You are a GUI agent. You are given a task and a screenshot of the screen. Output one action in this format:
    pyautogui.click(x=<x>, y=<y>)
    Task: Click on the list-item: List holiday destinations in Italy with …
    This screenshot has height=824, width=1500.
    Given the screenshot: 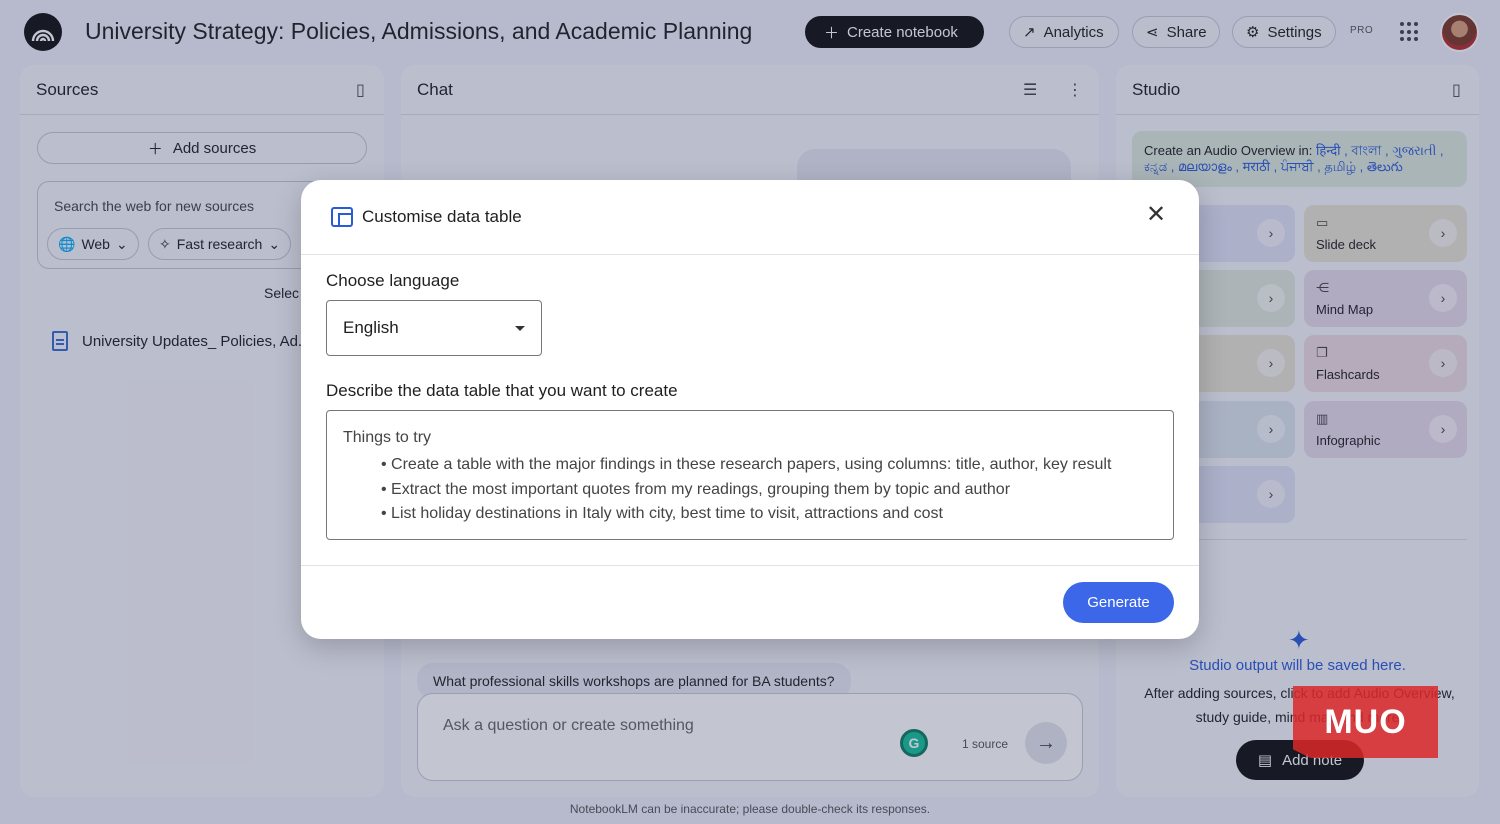 What is the action you would take?
    pyautogui.click(x=746, y=514)
    